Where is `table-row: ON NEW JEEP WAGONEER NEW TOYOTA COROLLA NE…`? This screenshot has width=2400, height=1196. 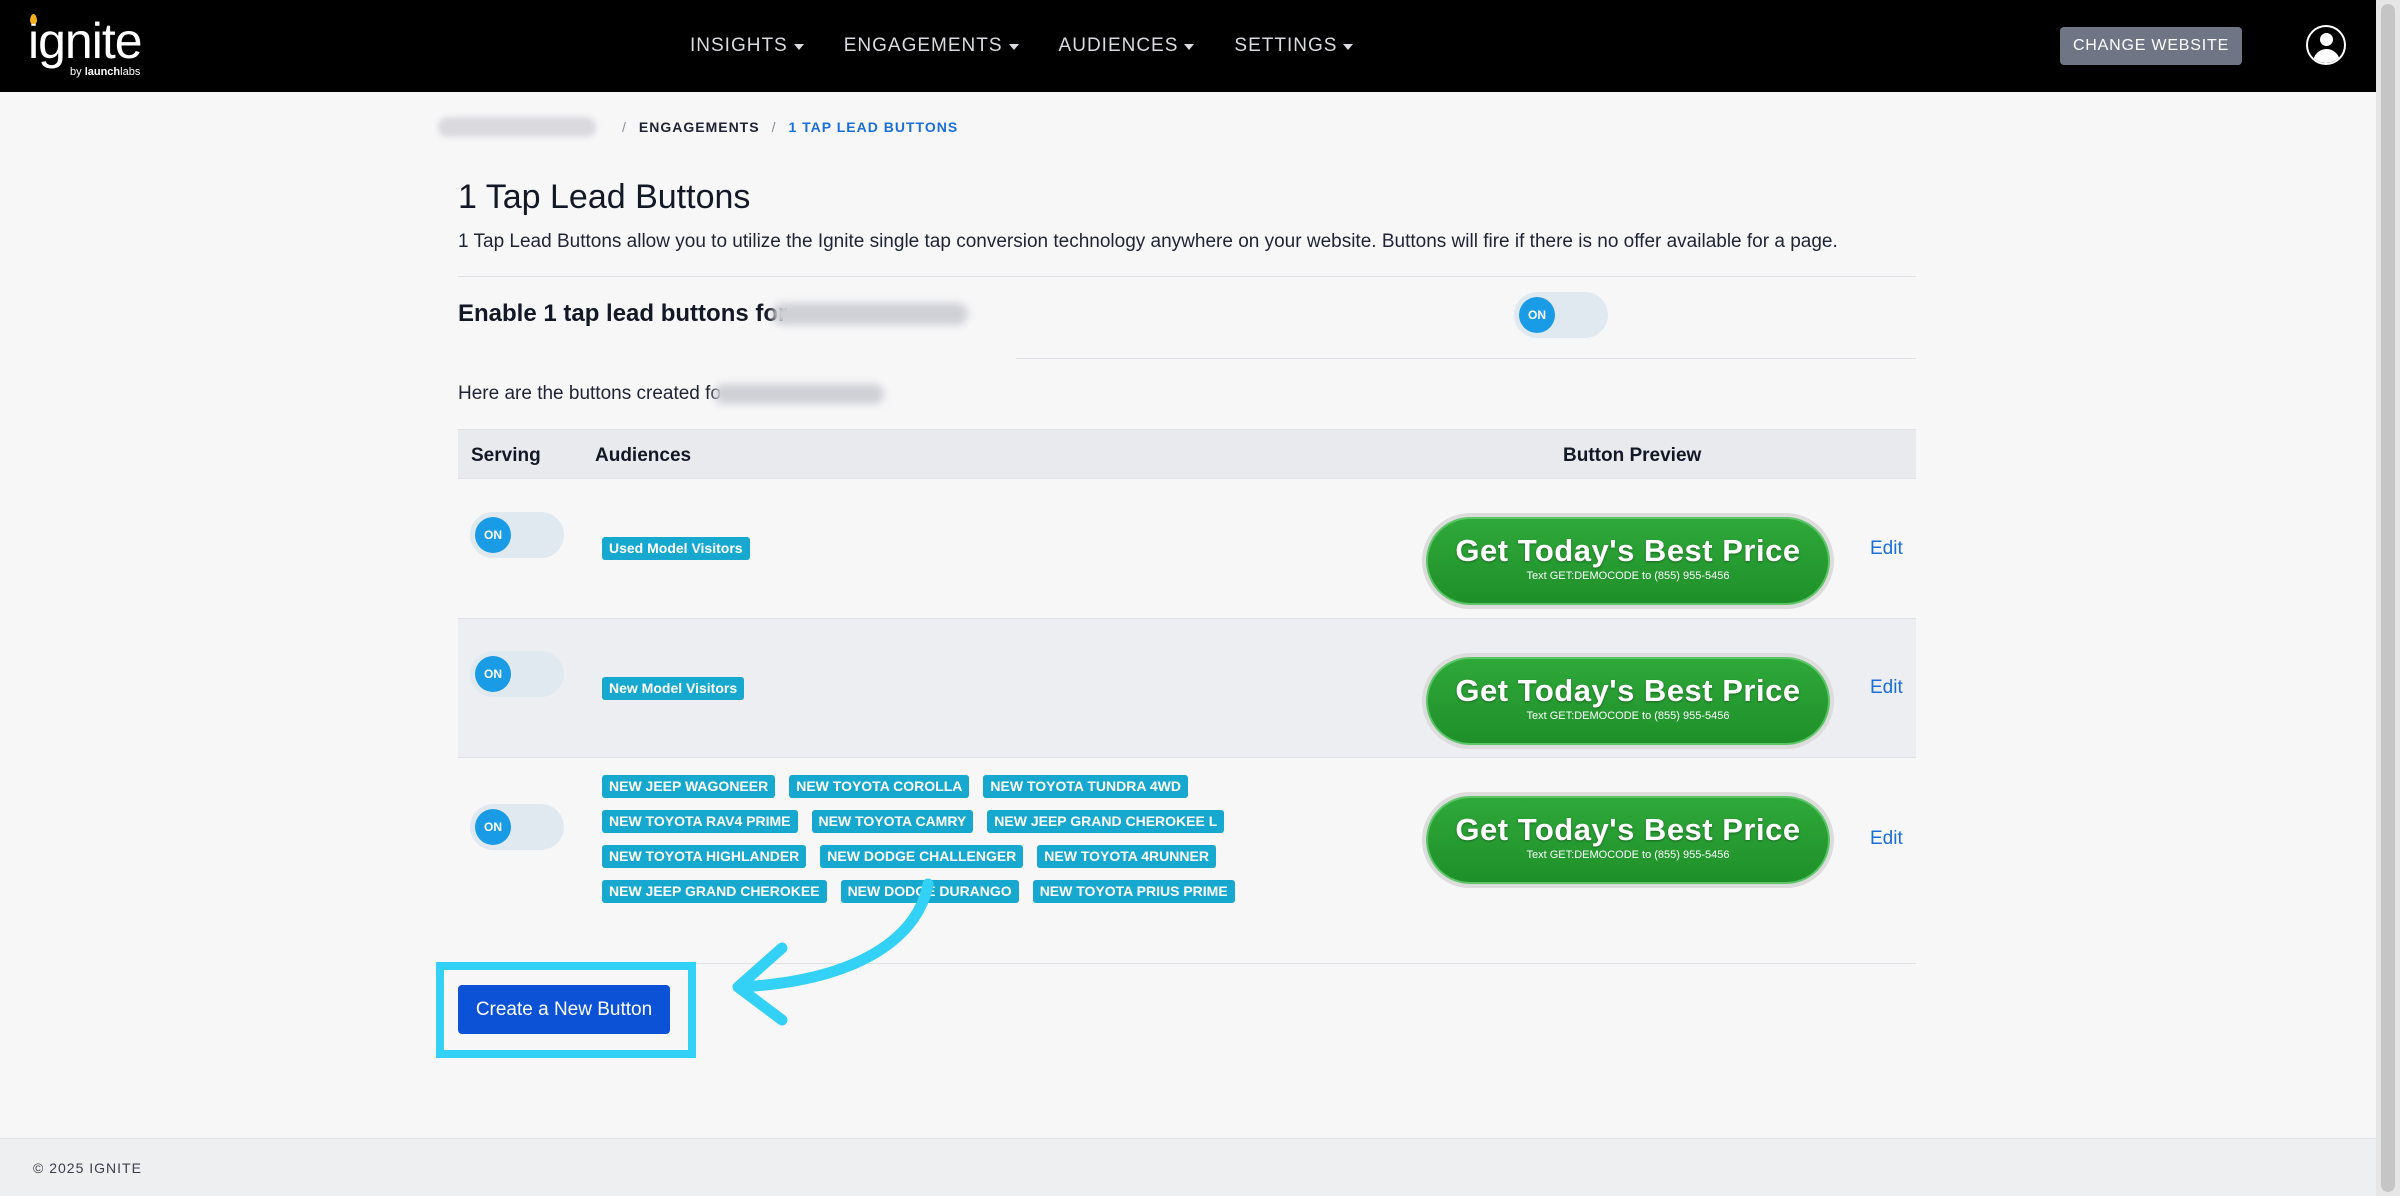
table-row: ON NEW JEEP WAGONEER NEW TOYOTA COROLLA NE… is located at coordinates (1187, 861).